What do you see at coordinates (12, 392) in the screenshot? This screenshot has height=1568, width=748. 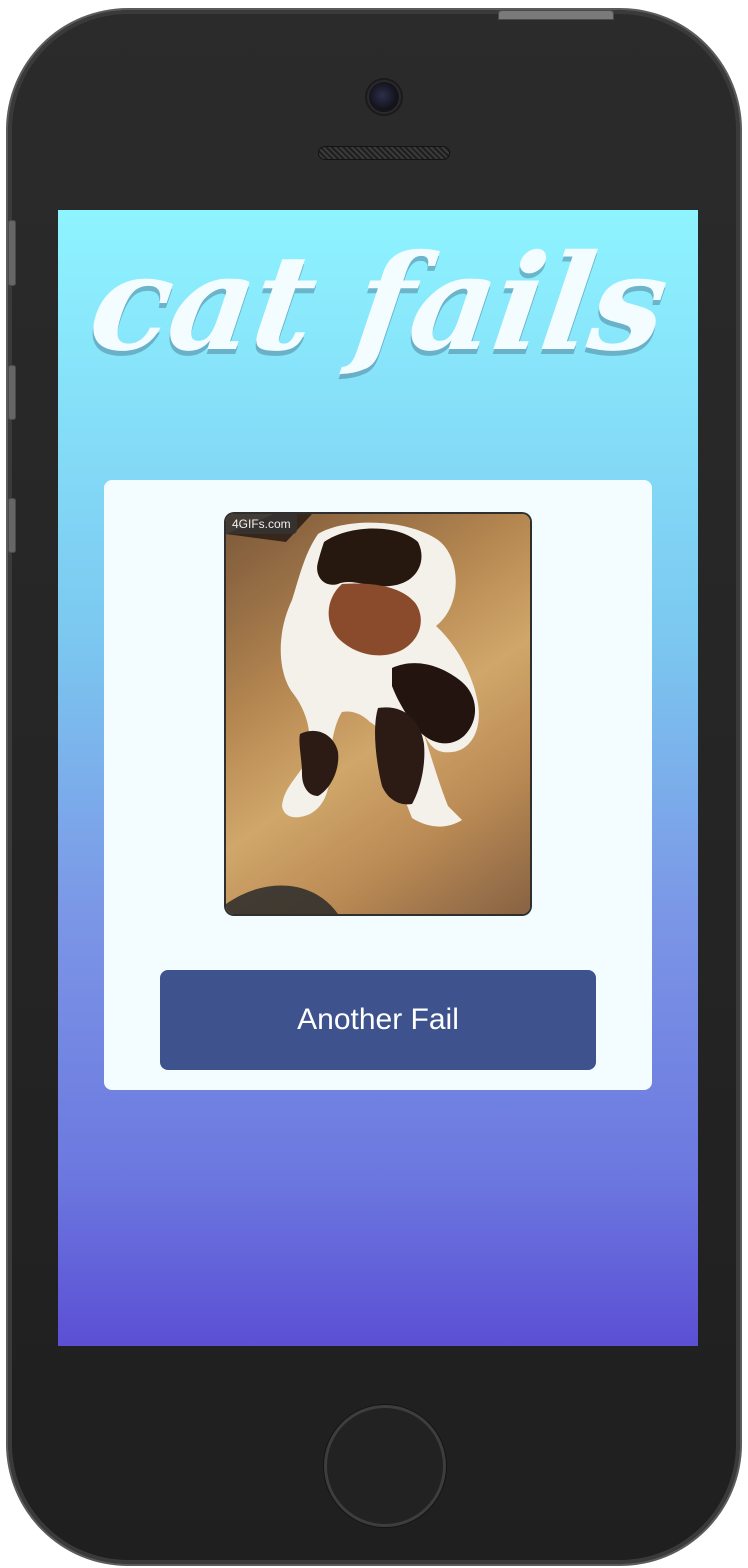 I see `volume-up-button` at bounding box center [12, 392].